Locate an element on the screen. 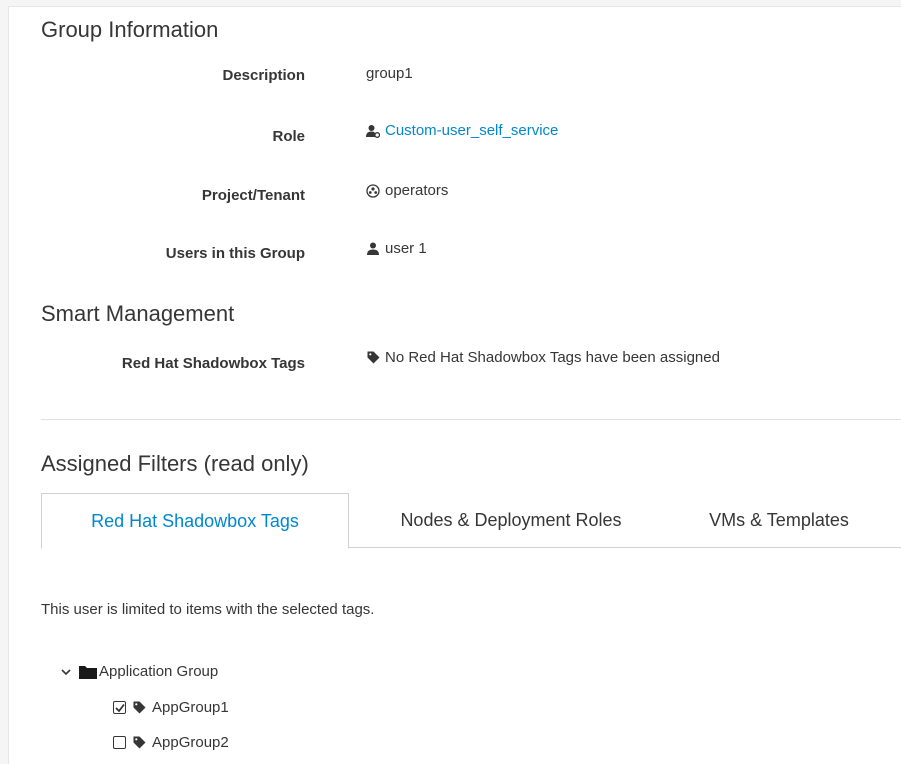  smart-management-heading: Smart Management is located at coordinates (138, 313).